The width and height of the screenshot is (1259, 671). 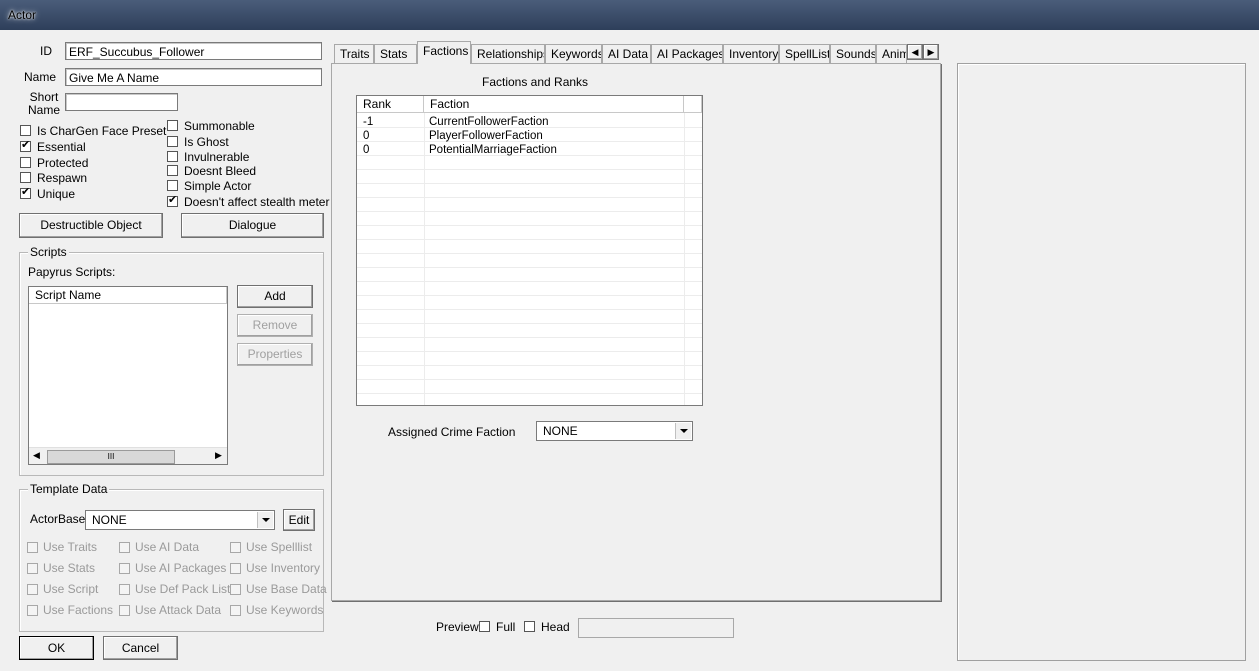 I want to click on tab-spelllist: SpellList, so click(x=804, y=53).